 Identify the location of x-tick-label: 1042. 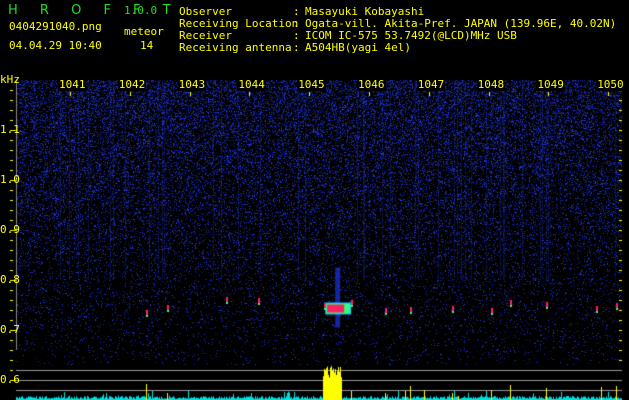
(132, 84).